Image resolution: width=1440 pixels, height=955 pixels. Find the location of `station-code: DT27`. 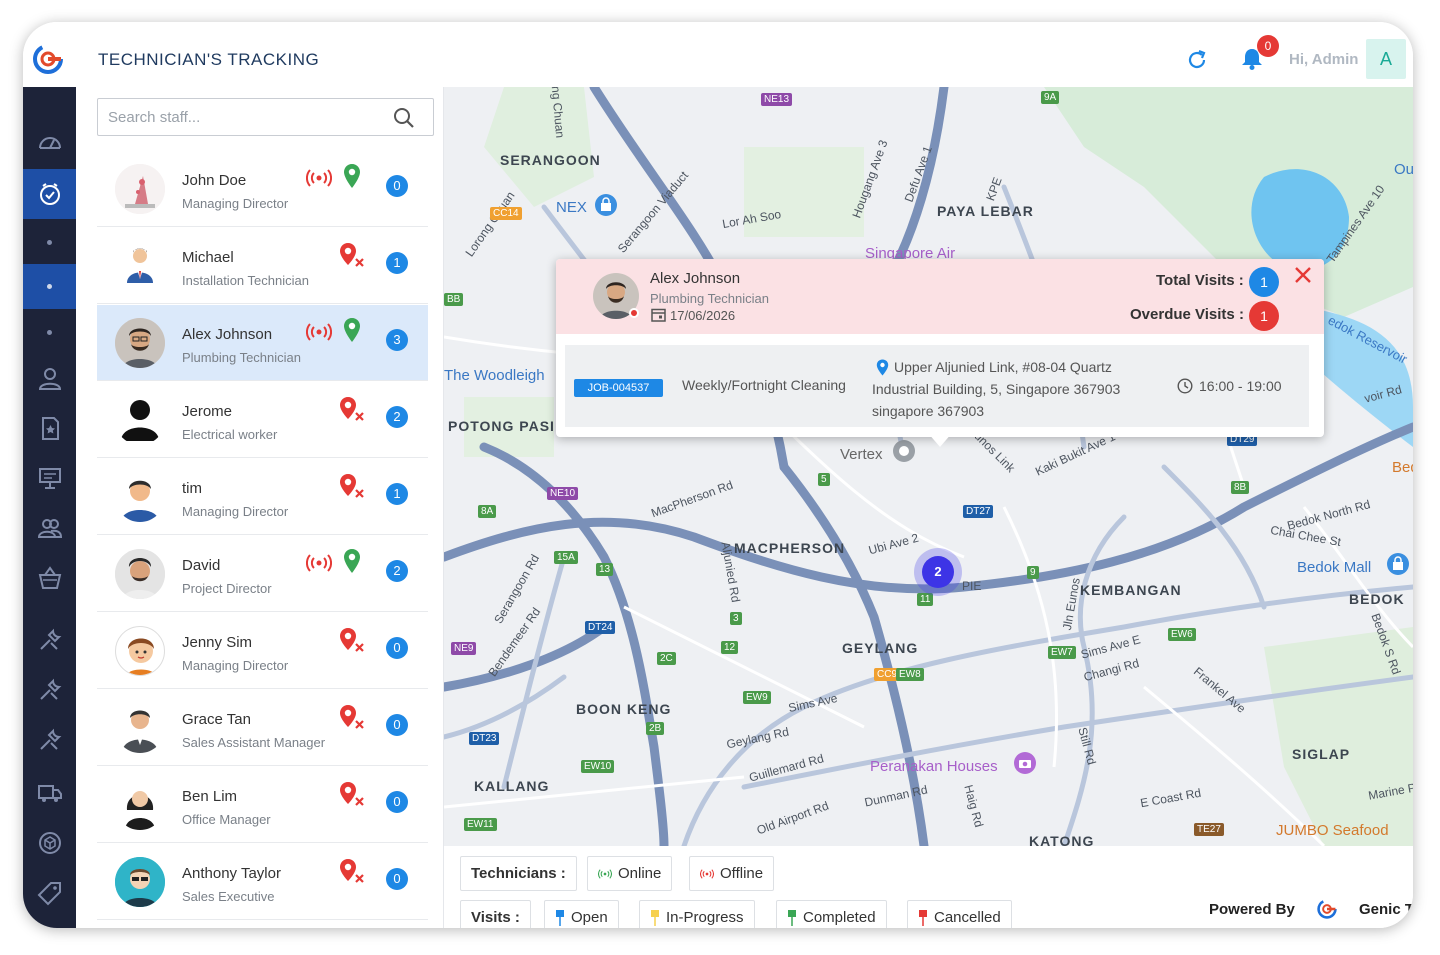

station-code: DT27 is located at coordinates (978, 511).